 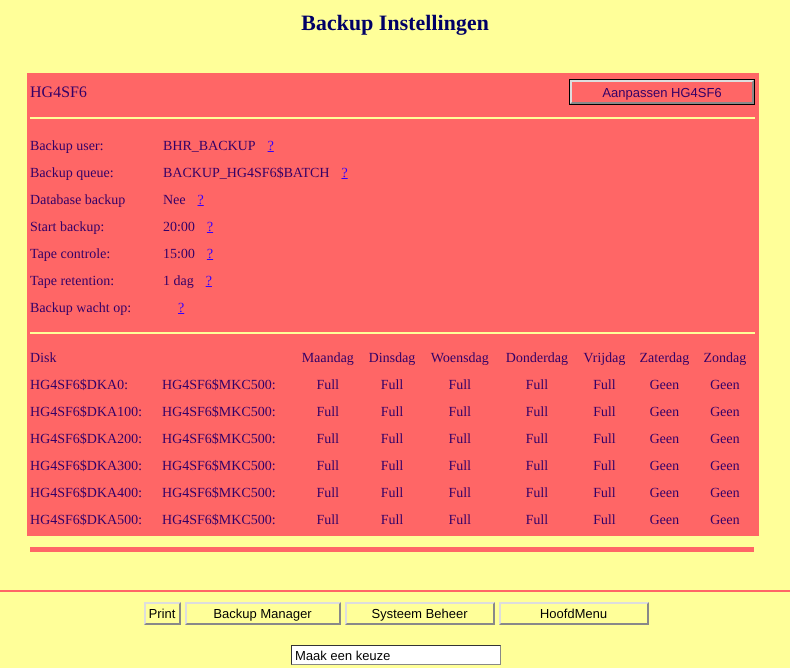 I want to click on setting-value: 1 dag, so click(x=178, y=282).